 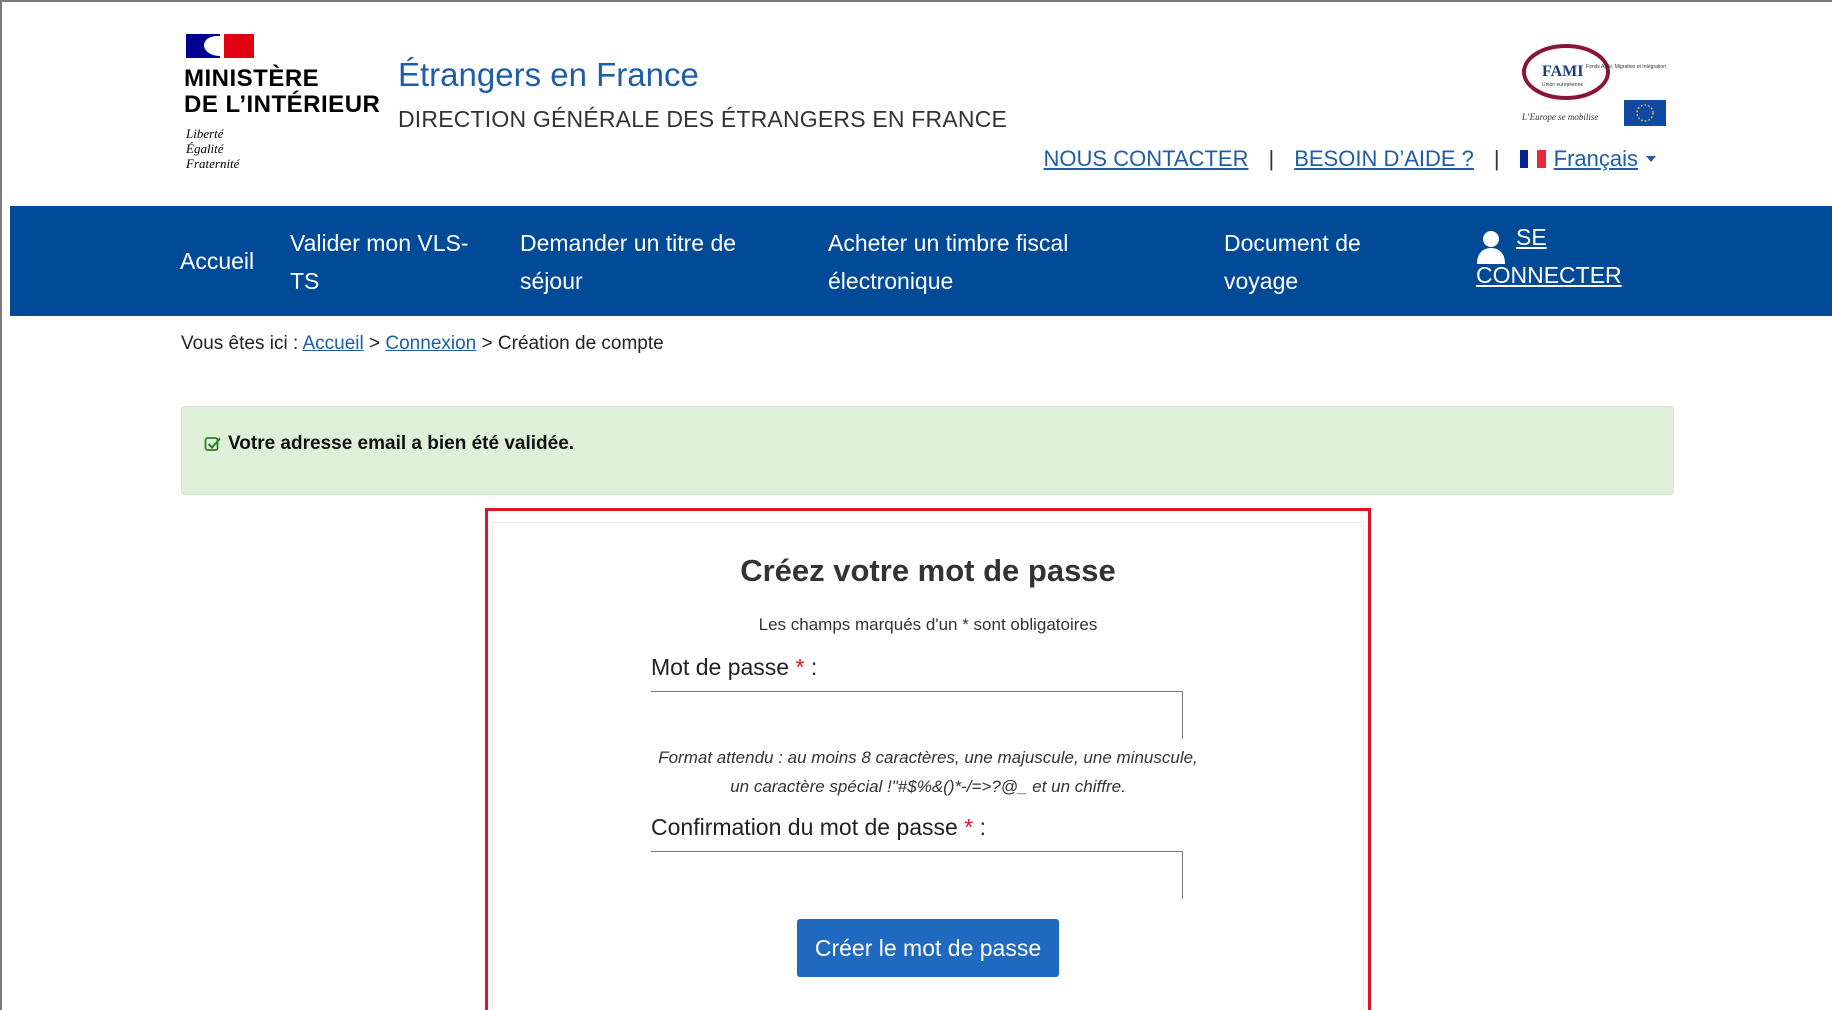 What do you see at coordinates (928, 948) in the screenshot?
I see `create-password-button: Créer le mot de passe` at bounding box center [928, 948].